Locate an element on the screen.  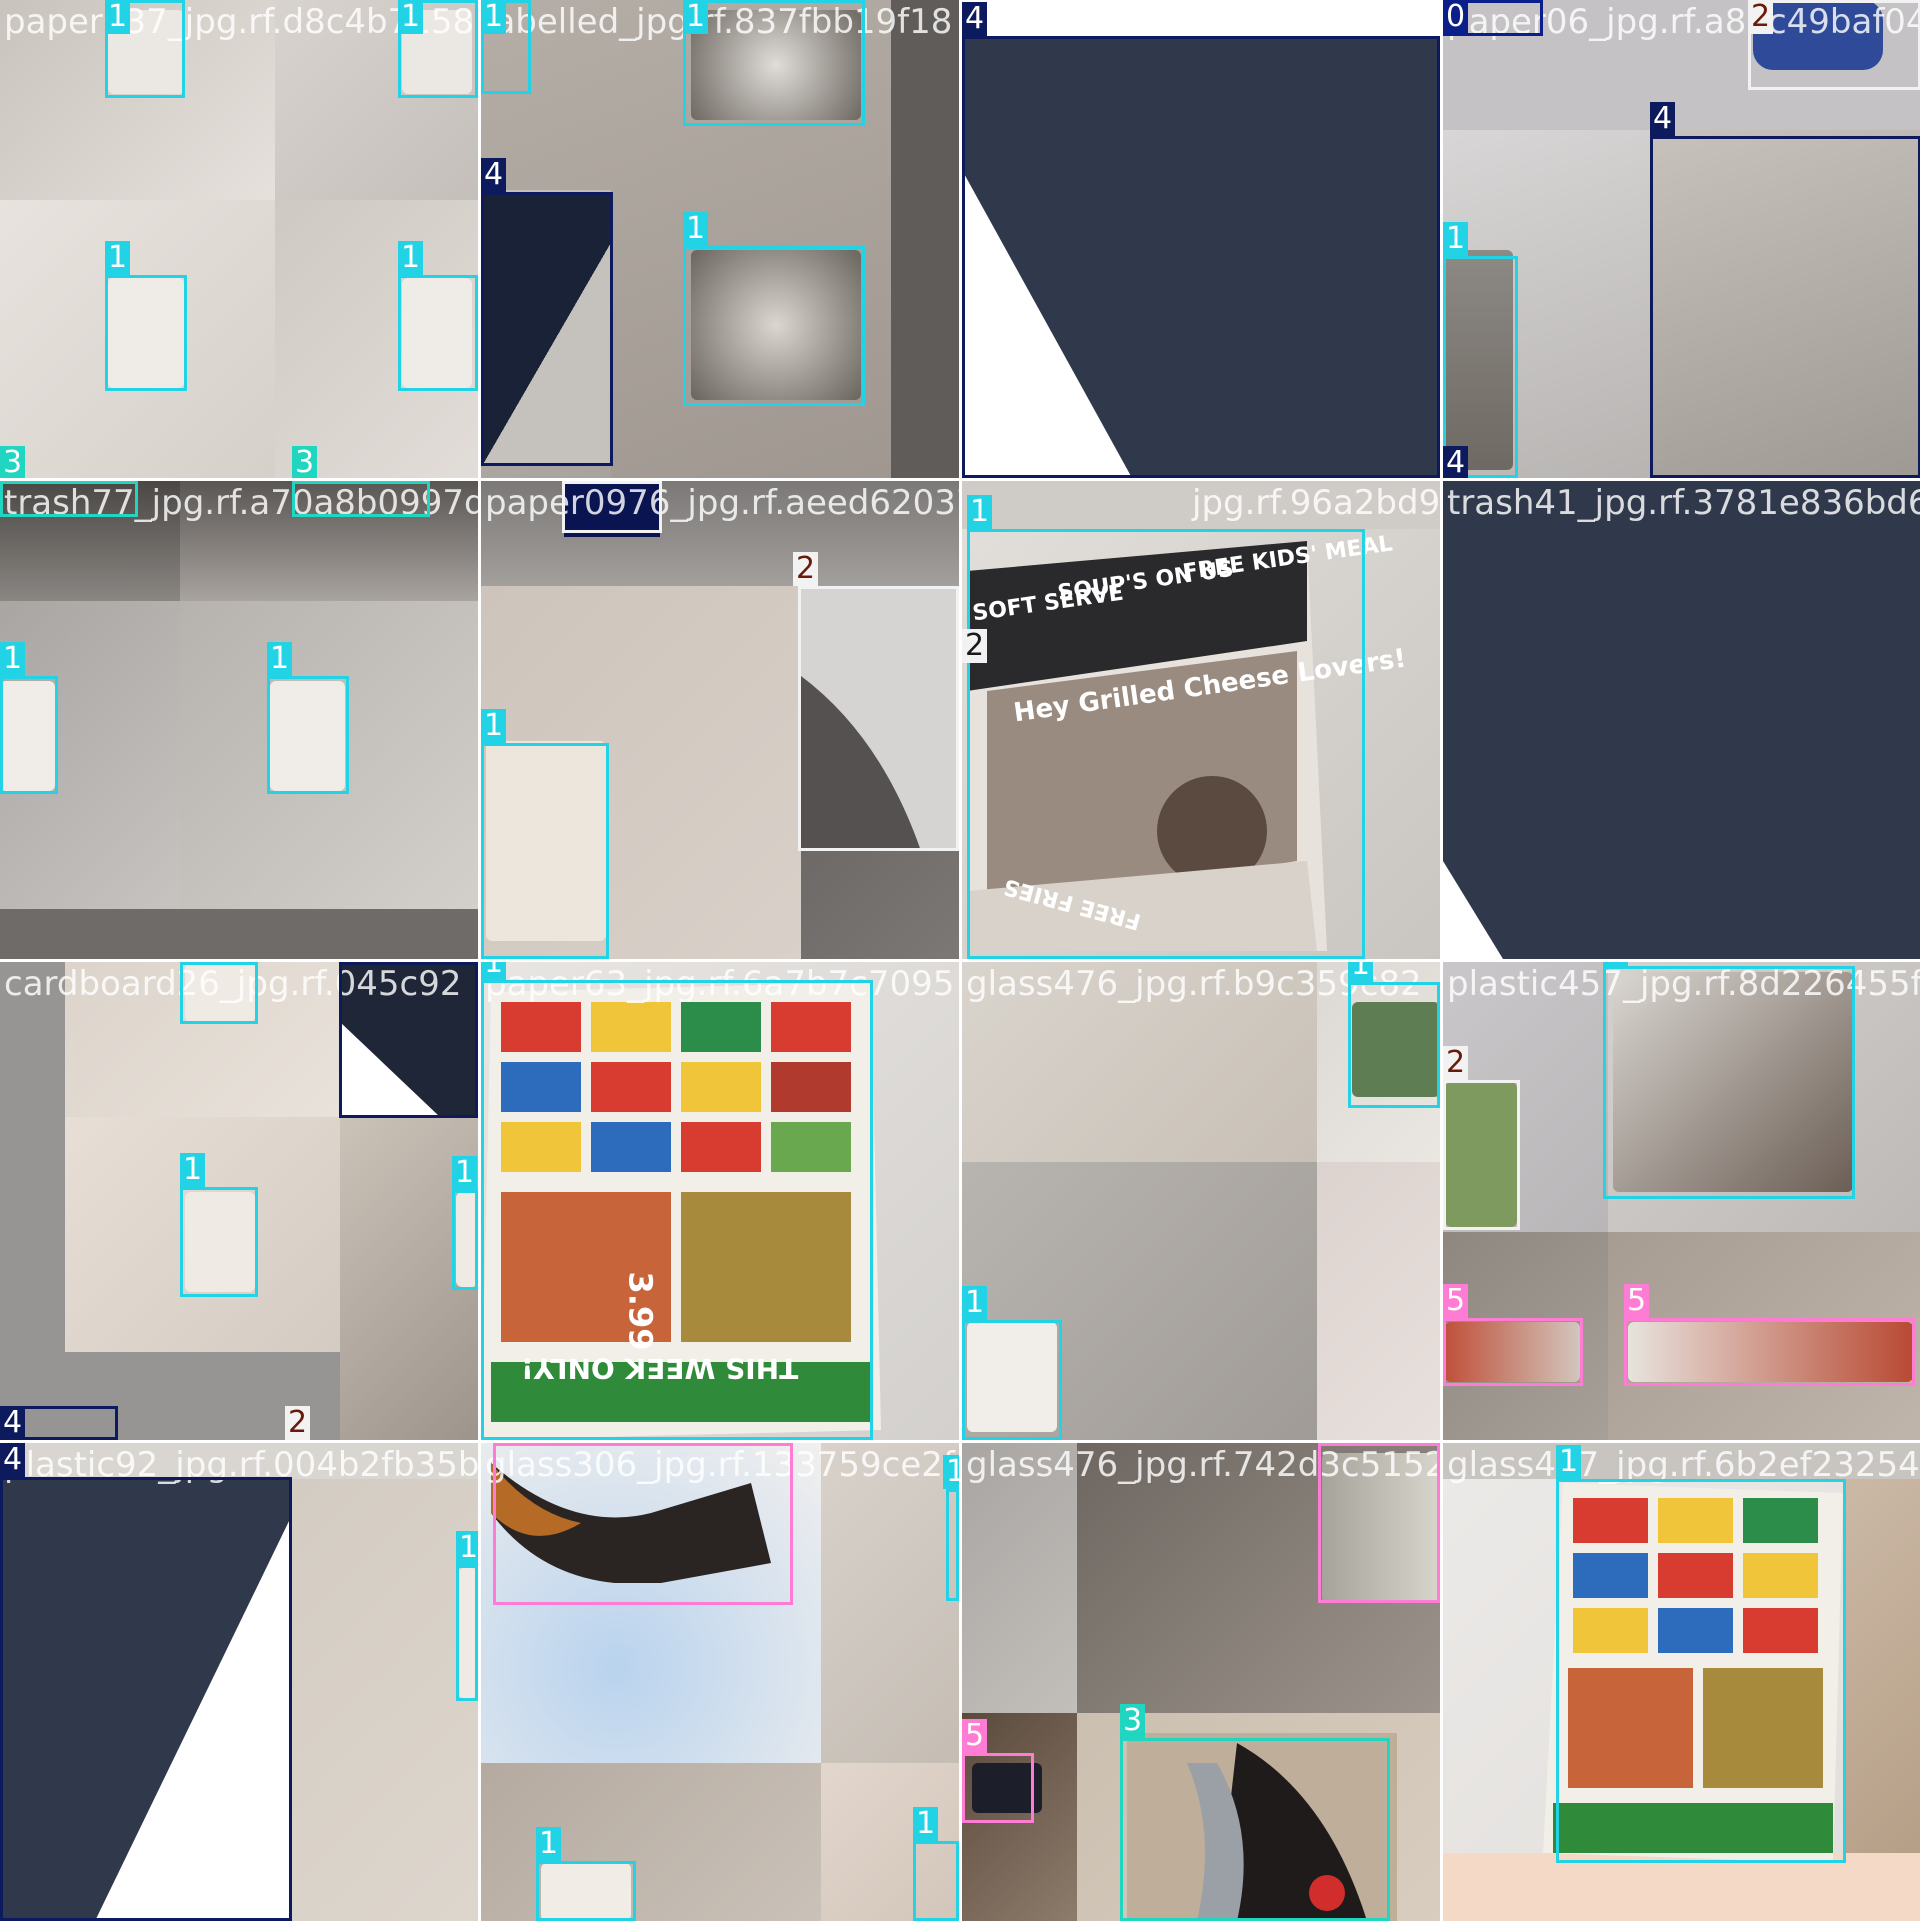
tile-0-1: labelled_jpg.rf.837fbb19f18 1 1 1 4 is located at coordinates (720, 239).